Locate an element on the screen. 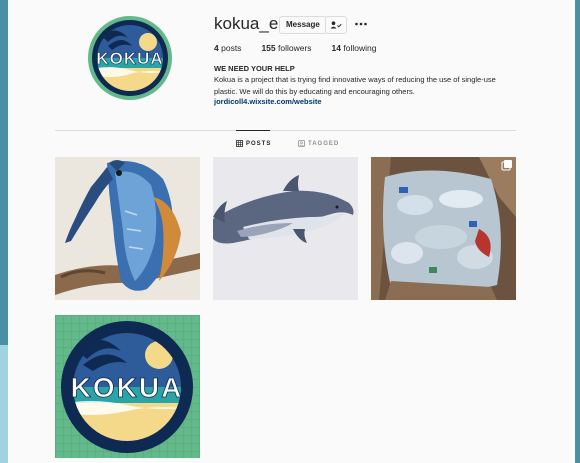 This screenshot has width=580, height=463. plastic-bottles-image is located at coordinates (443, 228).